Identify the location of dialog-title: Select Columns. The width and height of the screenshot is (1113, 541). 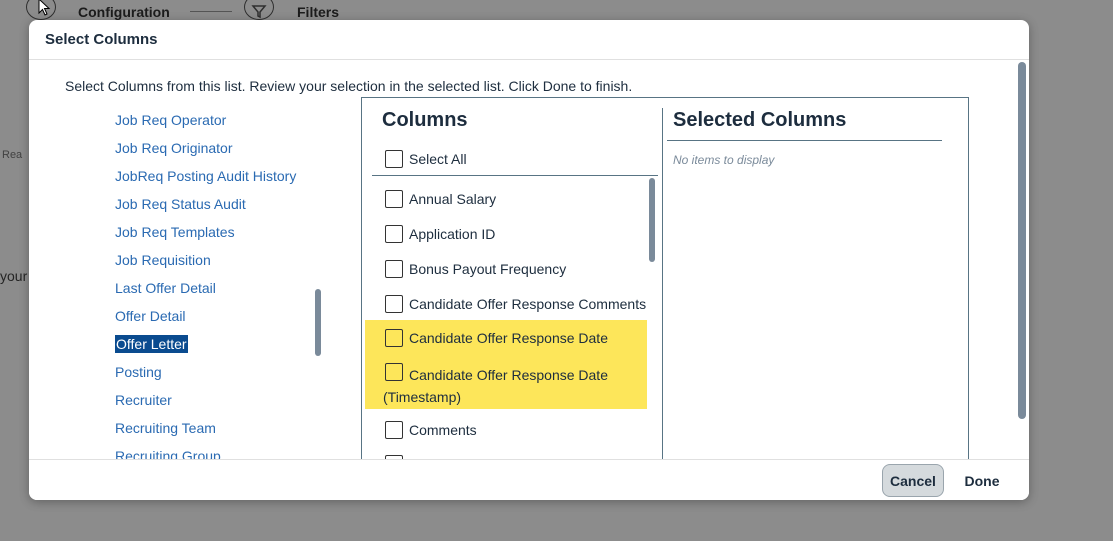
(101, 39).